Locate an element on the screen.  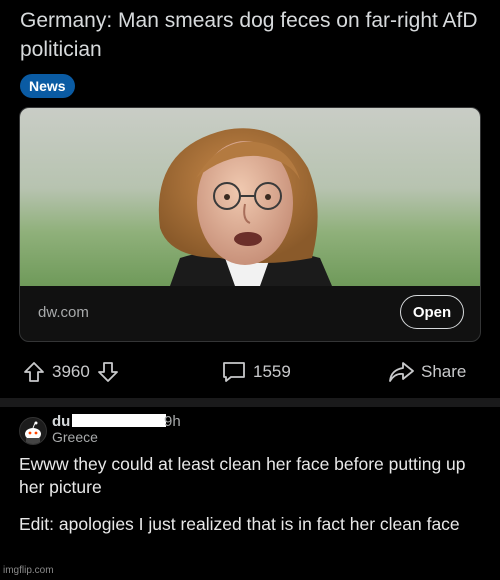
share-button: Share is located at coordinates (426, 372).